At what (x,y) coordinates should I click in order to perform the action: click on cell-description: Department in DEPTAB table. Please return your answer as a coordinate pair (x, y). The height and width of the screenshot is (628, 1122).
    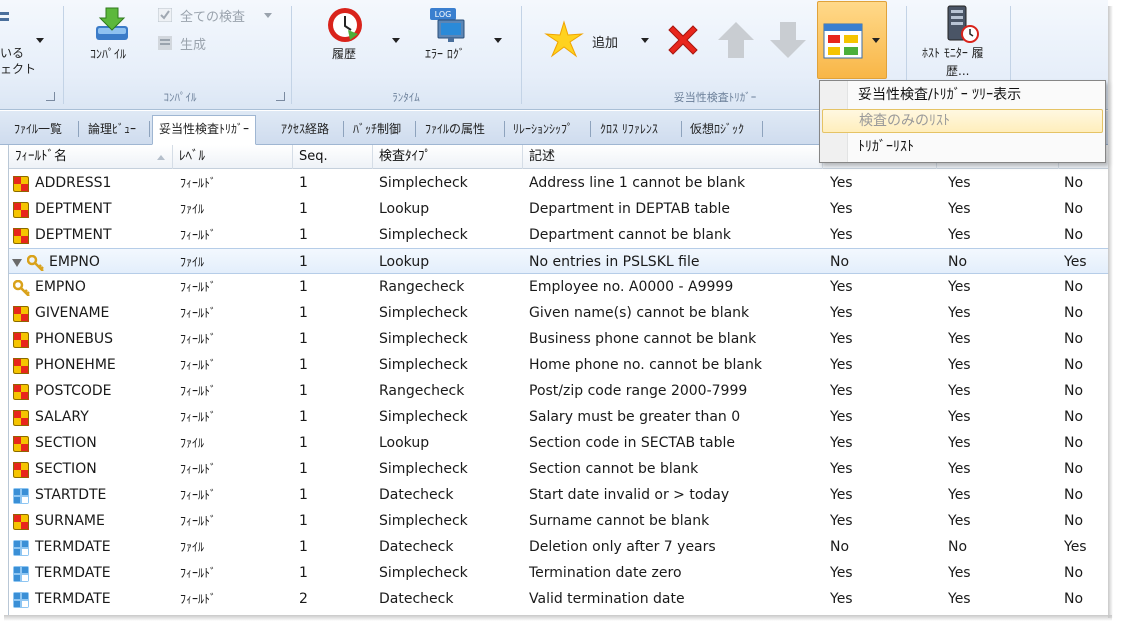
    Looking at the image, I should click on (630, 209).